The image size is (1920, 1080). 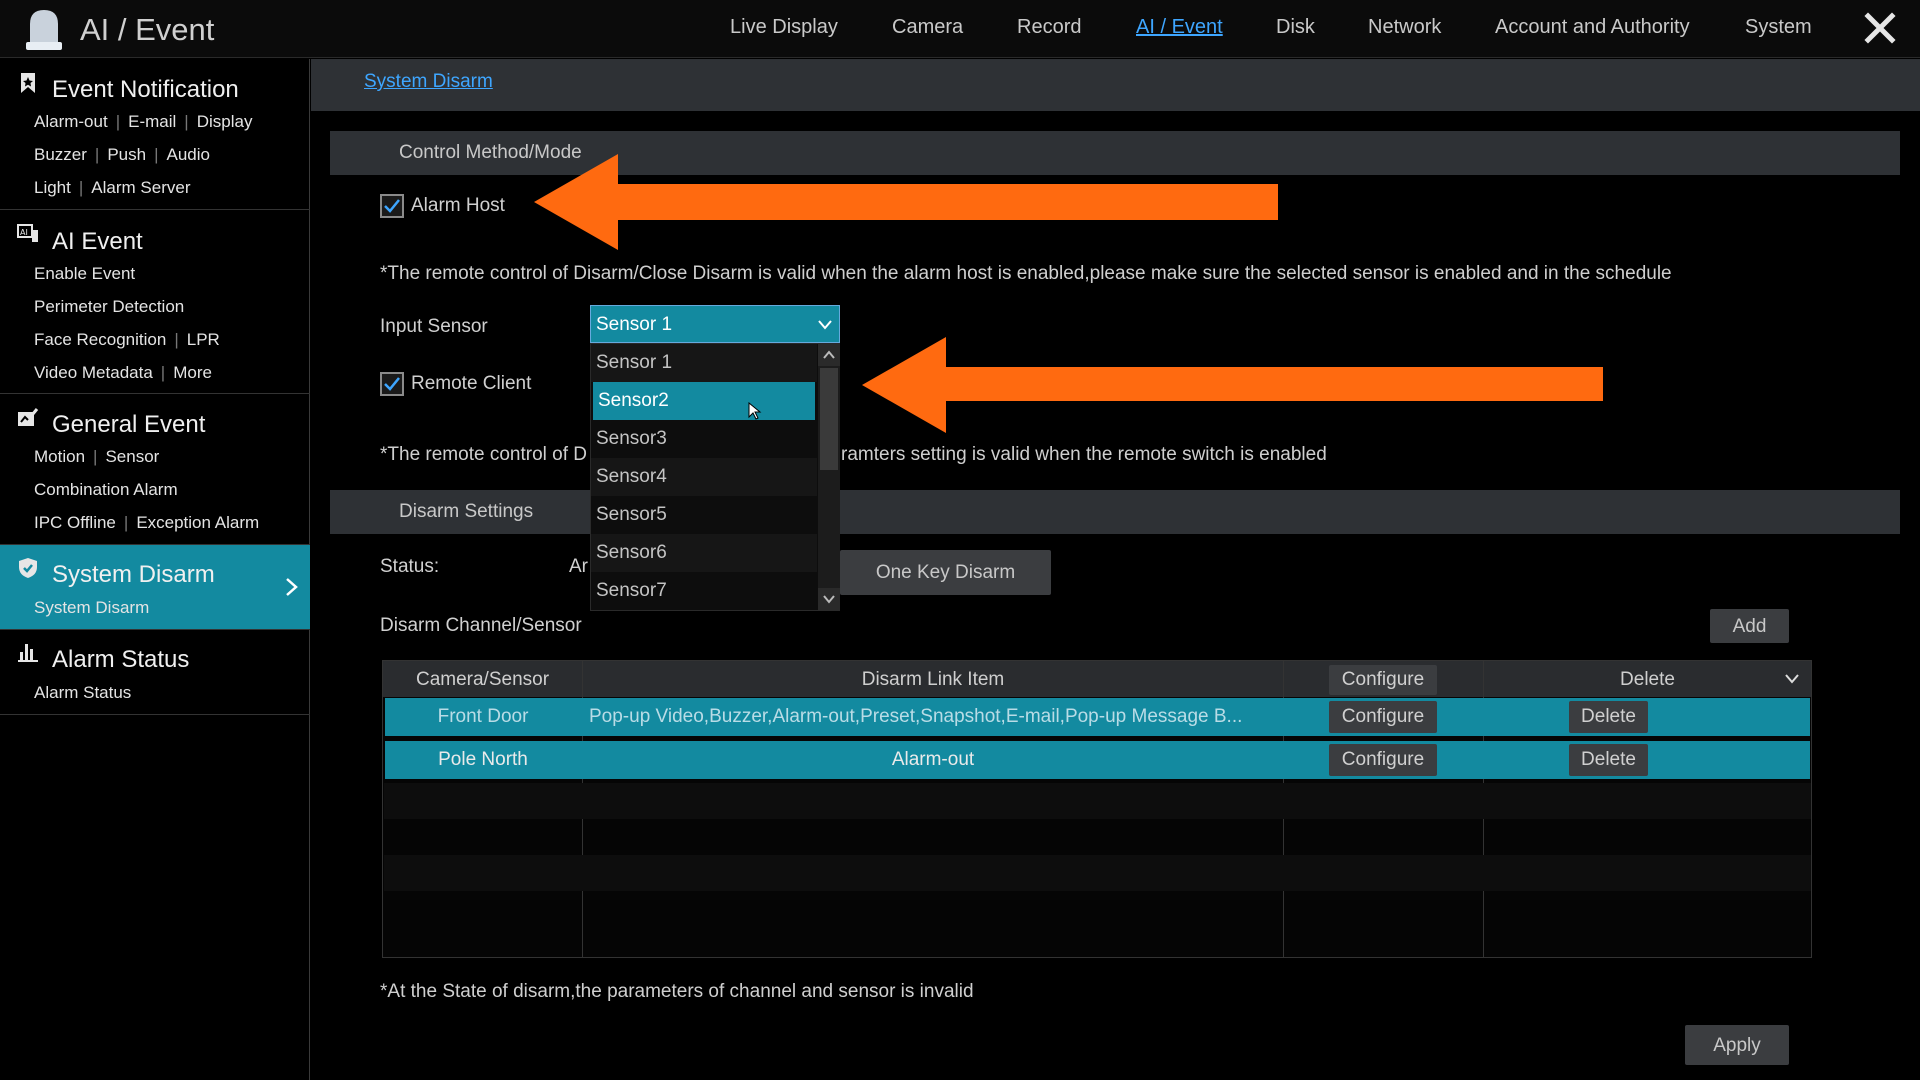 I want to click on annotation-arrow-sensor2, so click(x=1232, y=385).